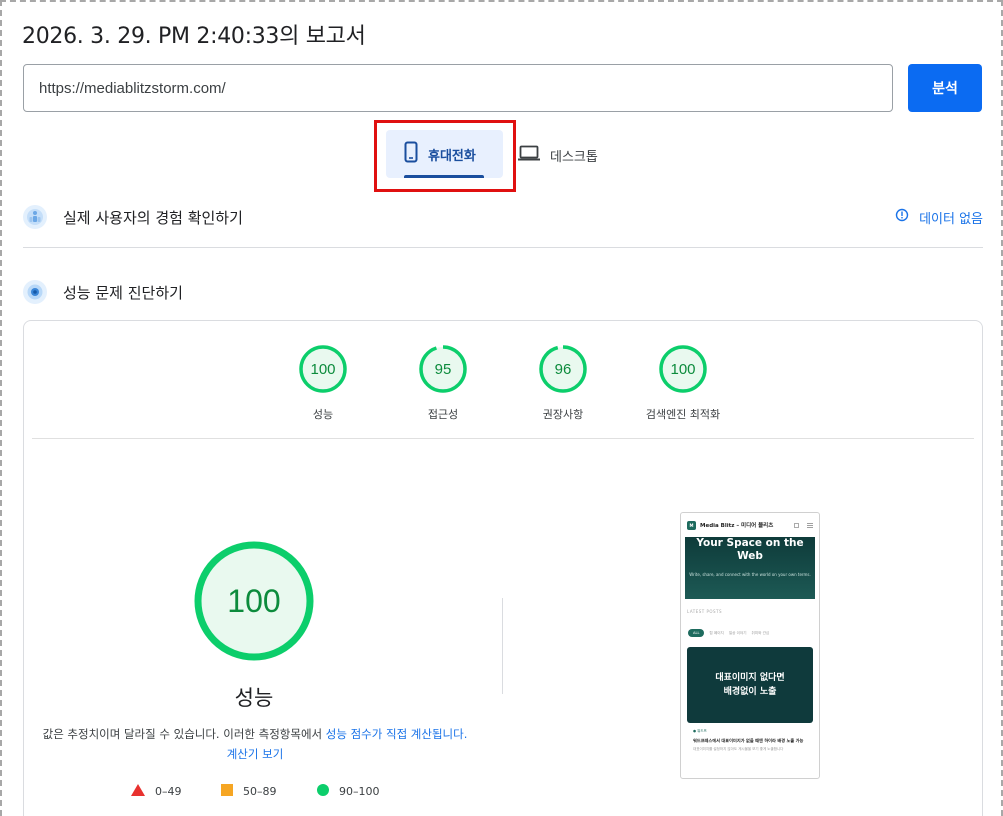  I want to click on thumb-copy-icon, so click(796, 525).